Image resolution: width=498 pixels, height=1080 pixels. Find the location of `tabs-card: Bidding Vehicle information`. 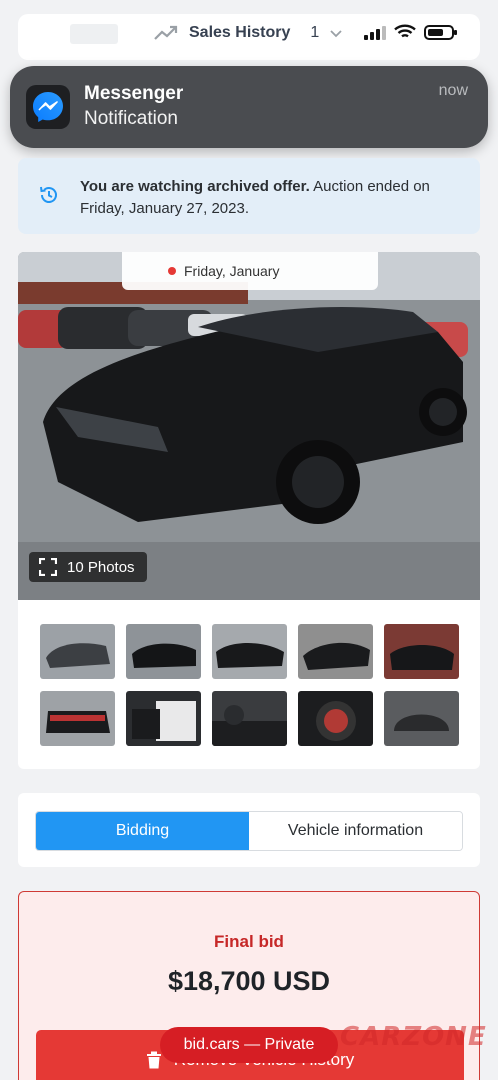

tabs-card: Bidding Vehicle information is located at coordinates (249, 830).